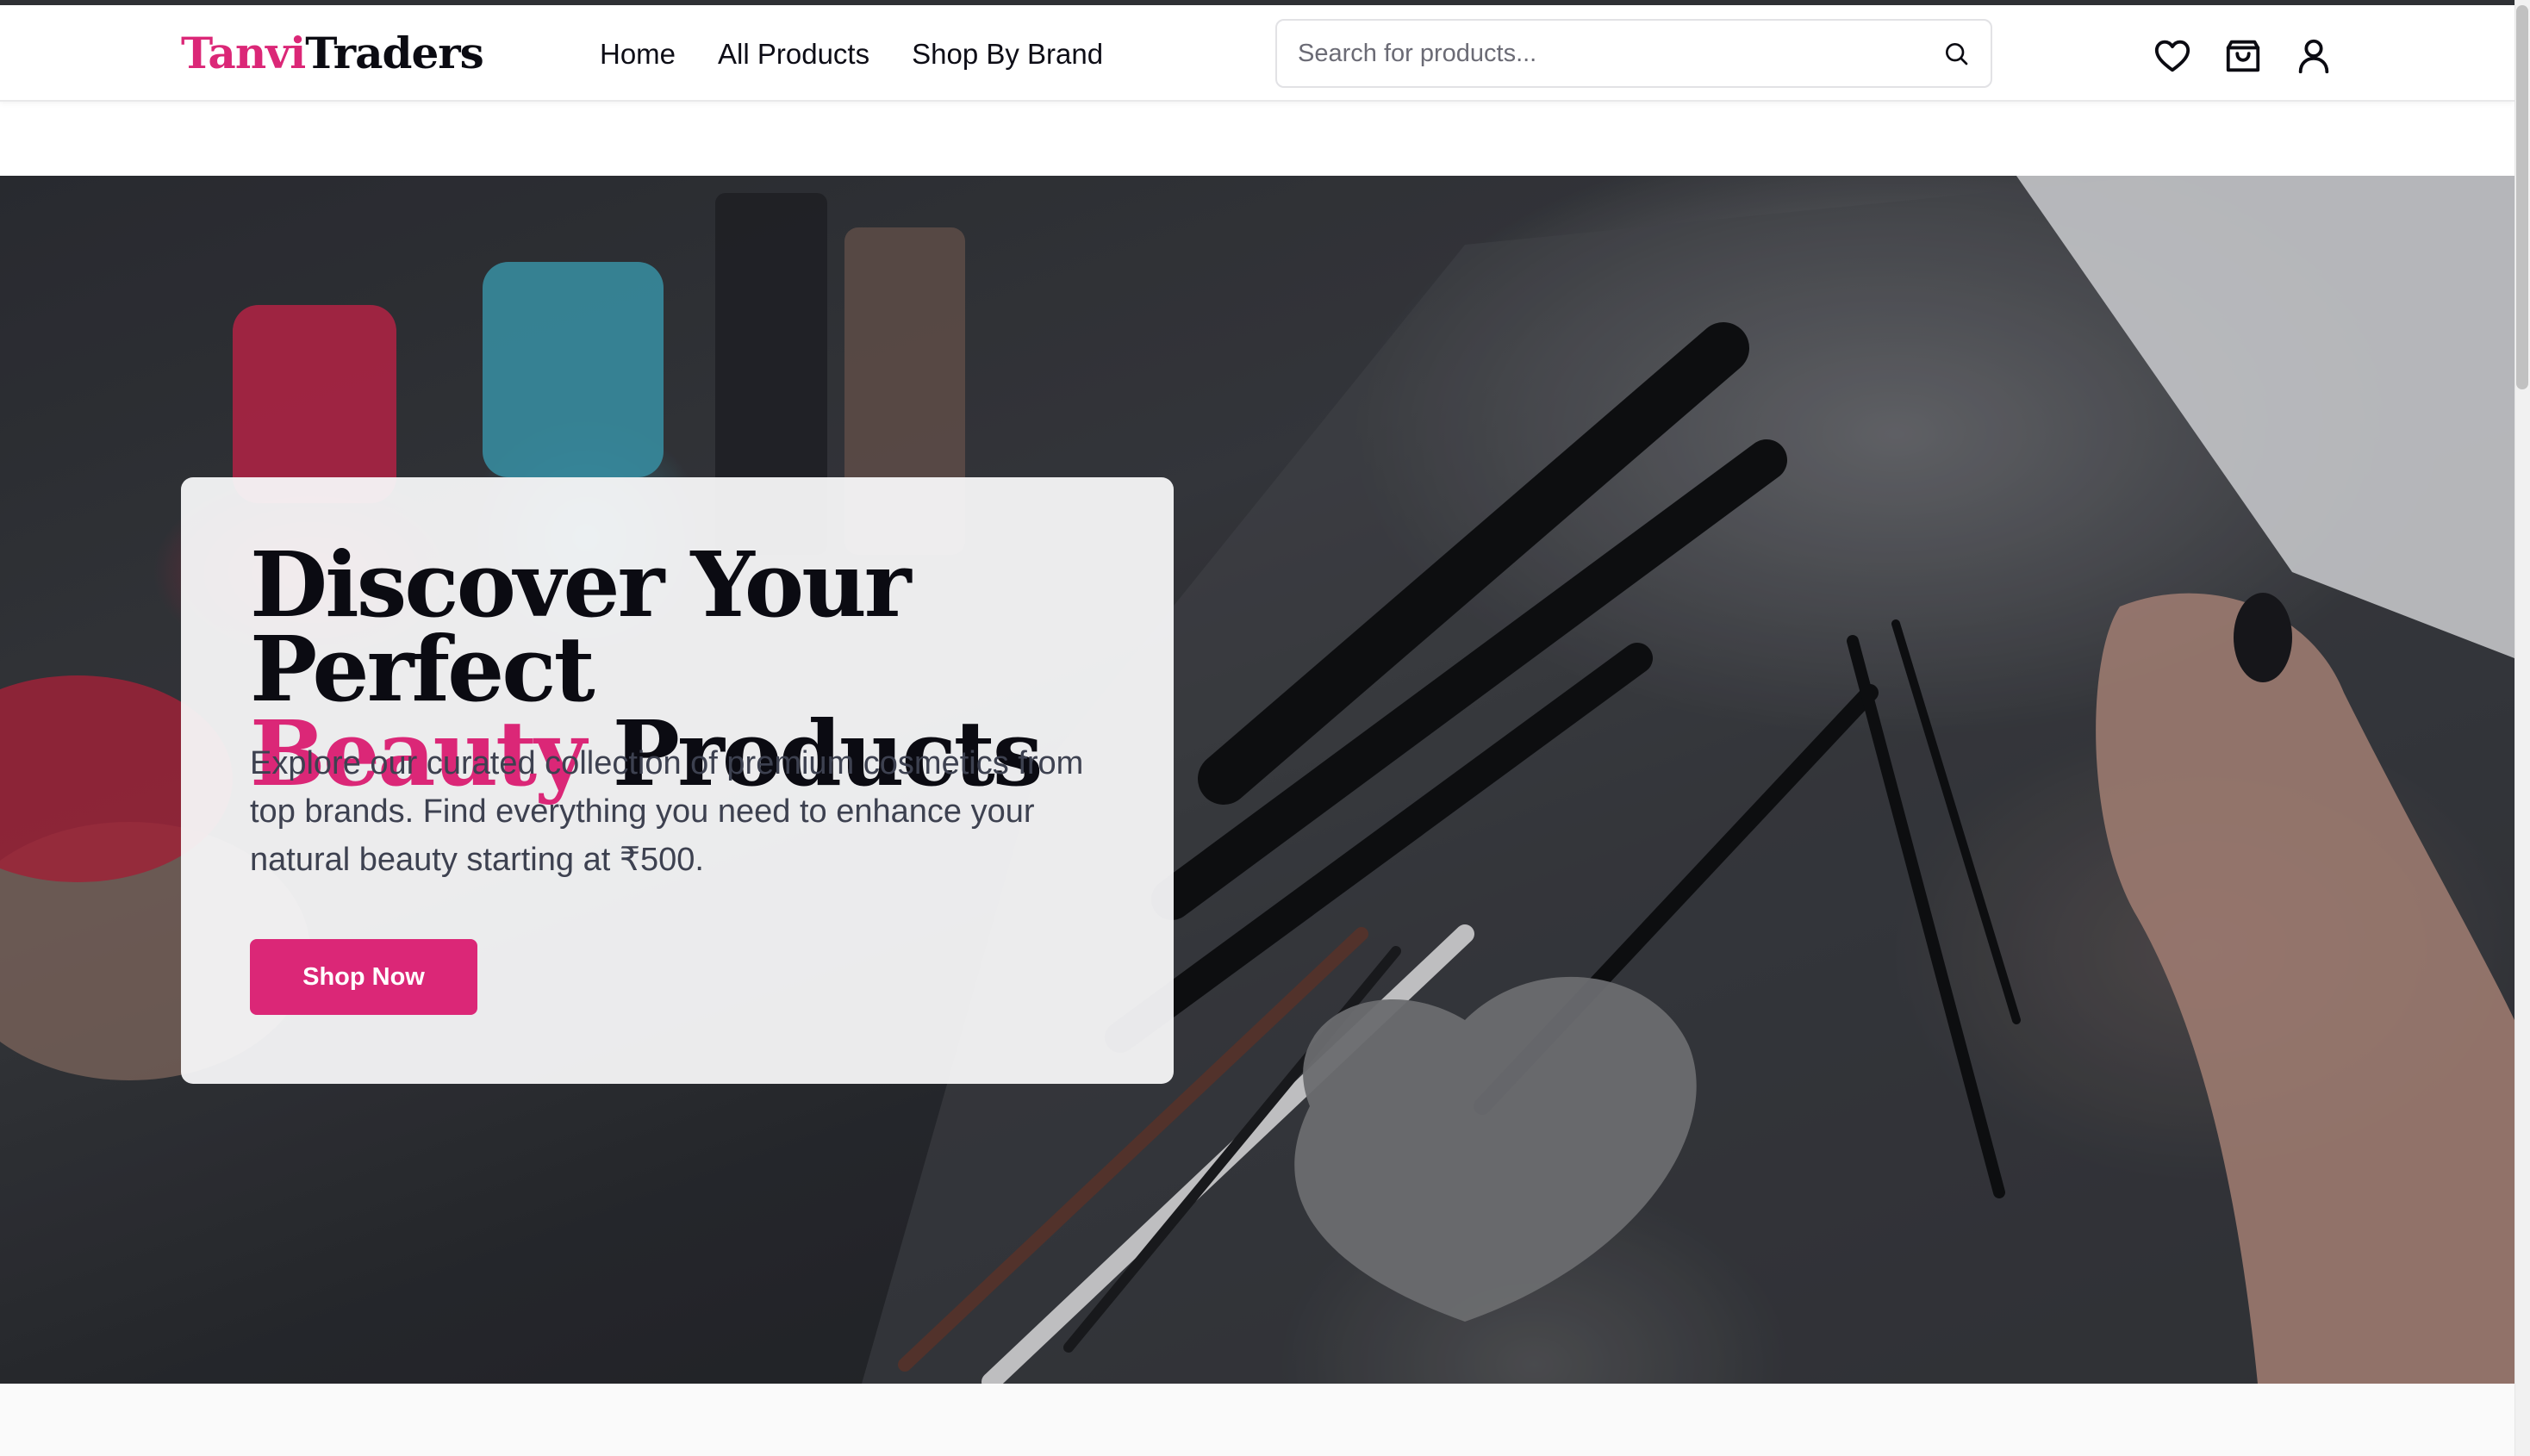 This screenshot has width=2530, height=1456. I want to click on nav-all-products: All Products, so click(793, 55).